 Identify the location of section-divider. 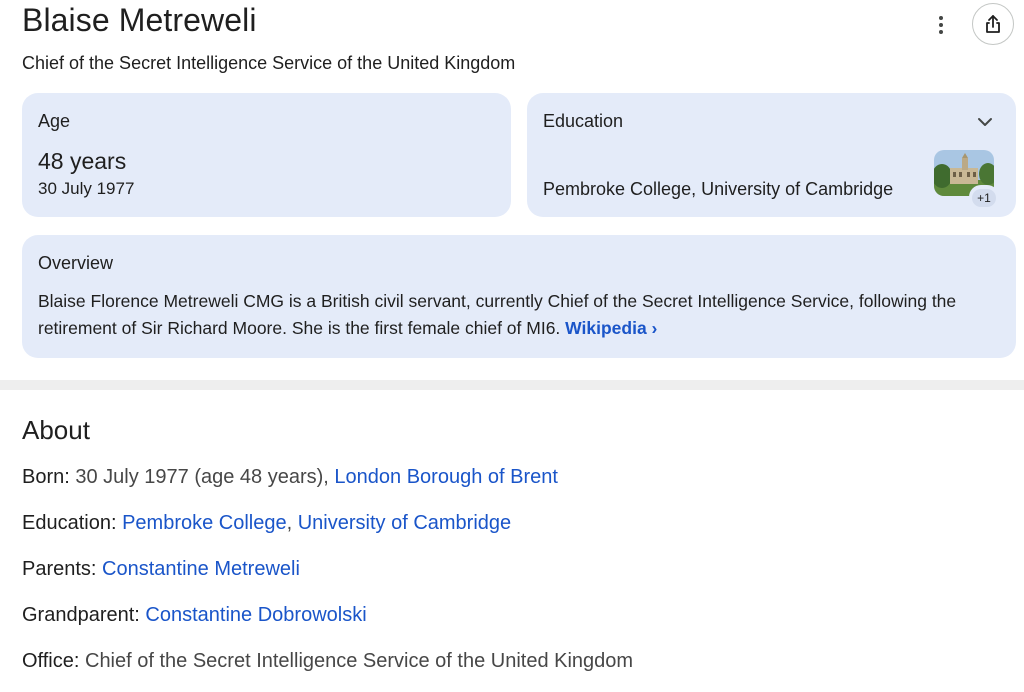
(512, 385).